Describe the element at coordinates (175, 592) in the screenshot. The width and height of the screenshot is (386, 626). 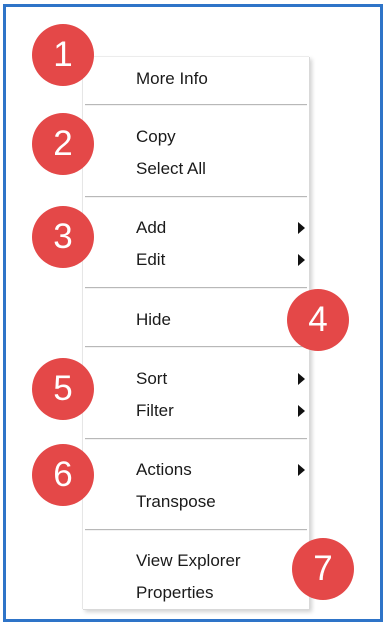
I see `menu-item-label: Properties` at that location.